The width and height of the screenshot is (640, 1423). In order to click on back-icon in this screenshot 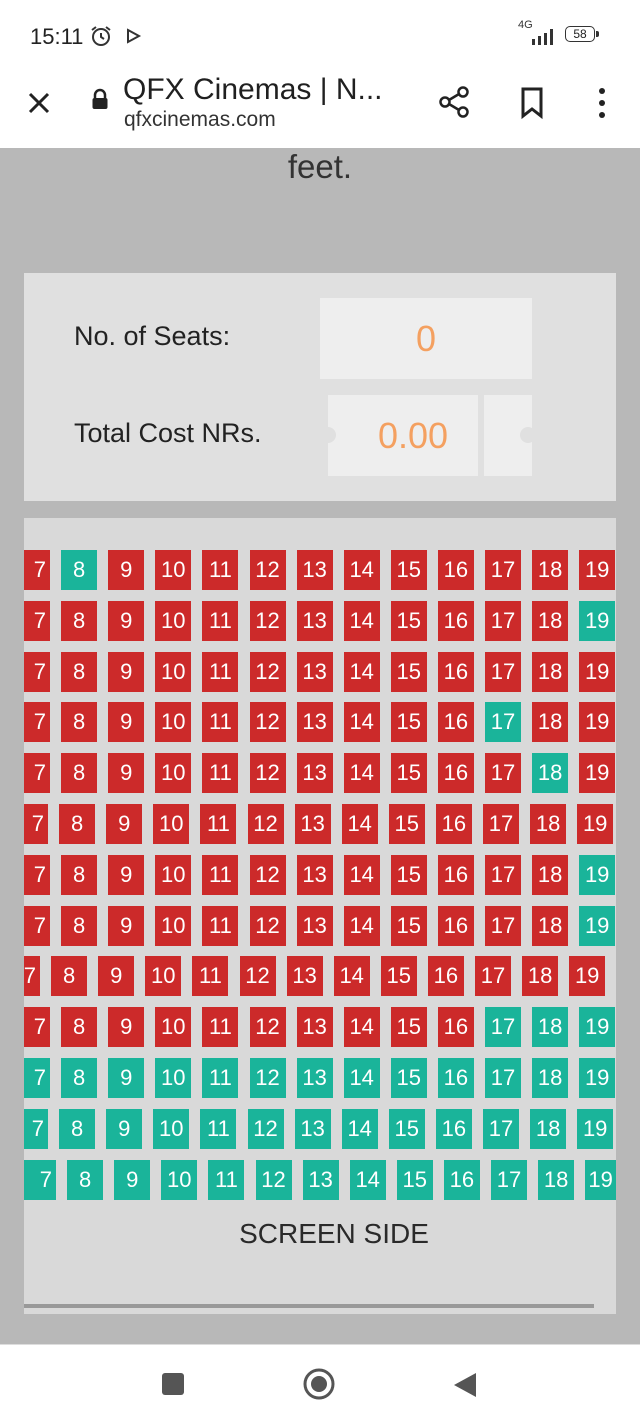, I will do `click(465, 1385)`.